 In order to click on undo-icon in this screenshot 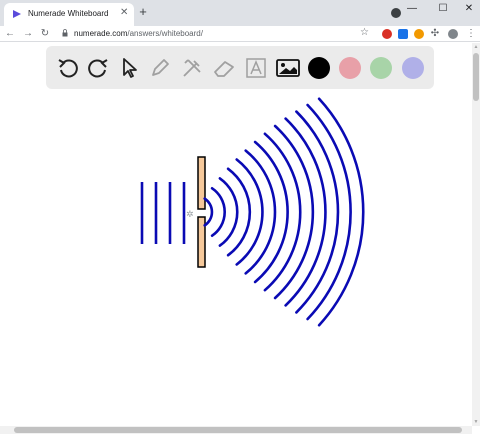, I will do `click(68, 68)`.